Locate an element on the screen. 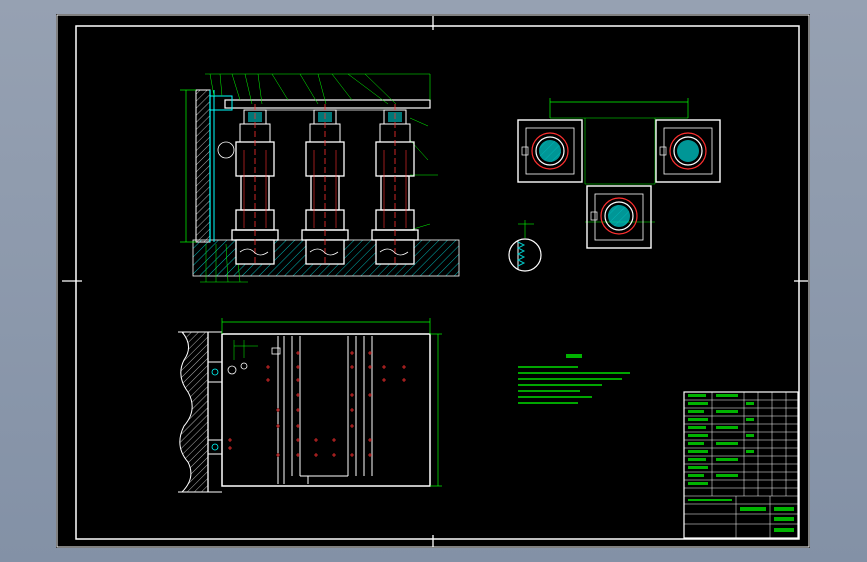 The width and height of the screenshot is (867, 562). wall-section is located at coordinates (203, 166).